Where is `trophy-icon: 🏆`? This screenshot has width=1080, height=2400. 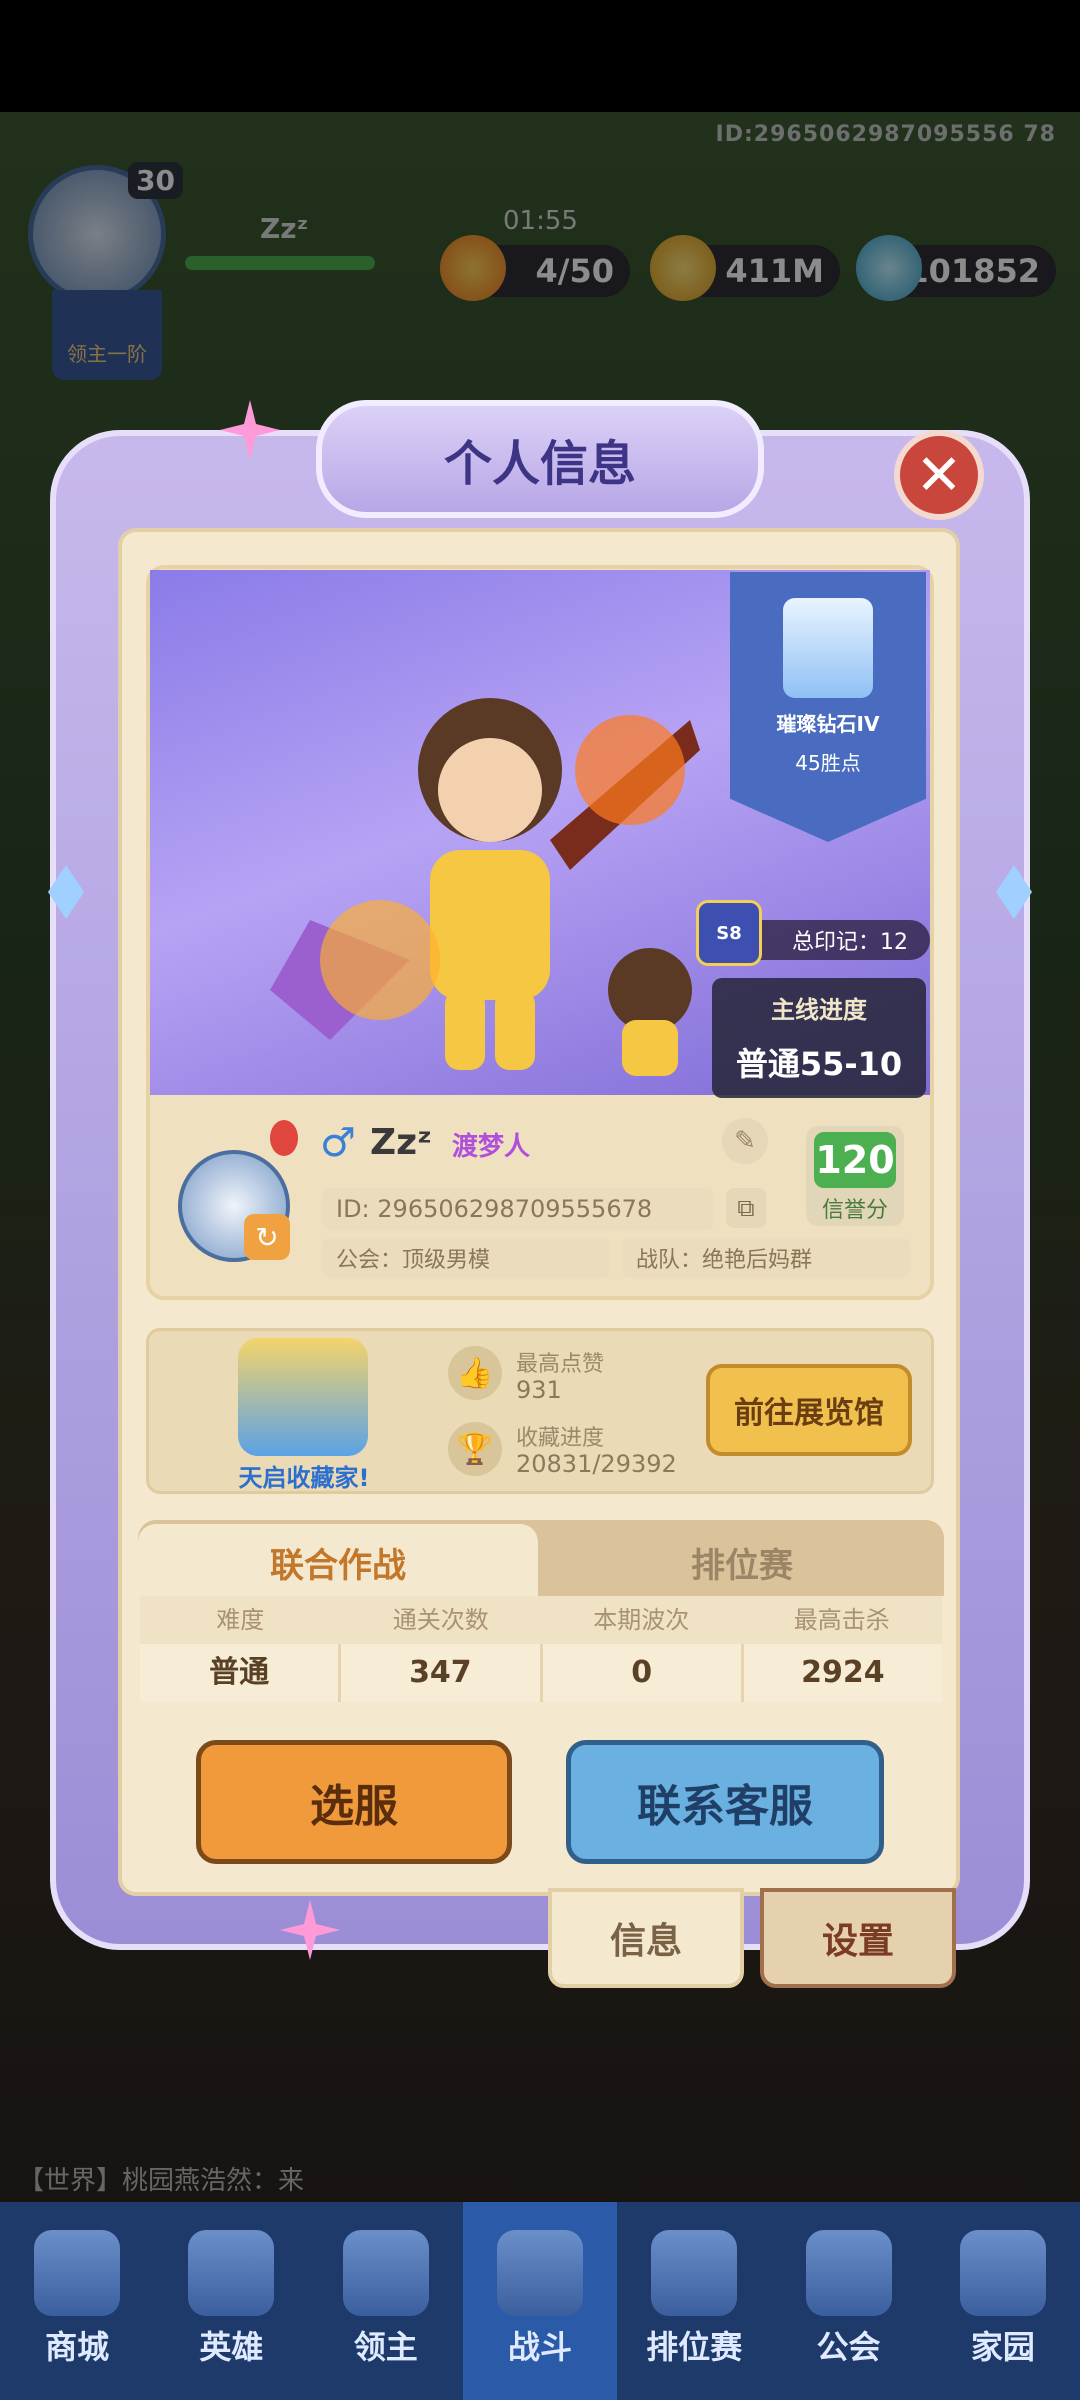 trophy-icon: 🏆 is located at coordinates (475, 1449).